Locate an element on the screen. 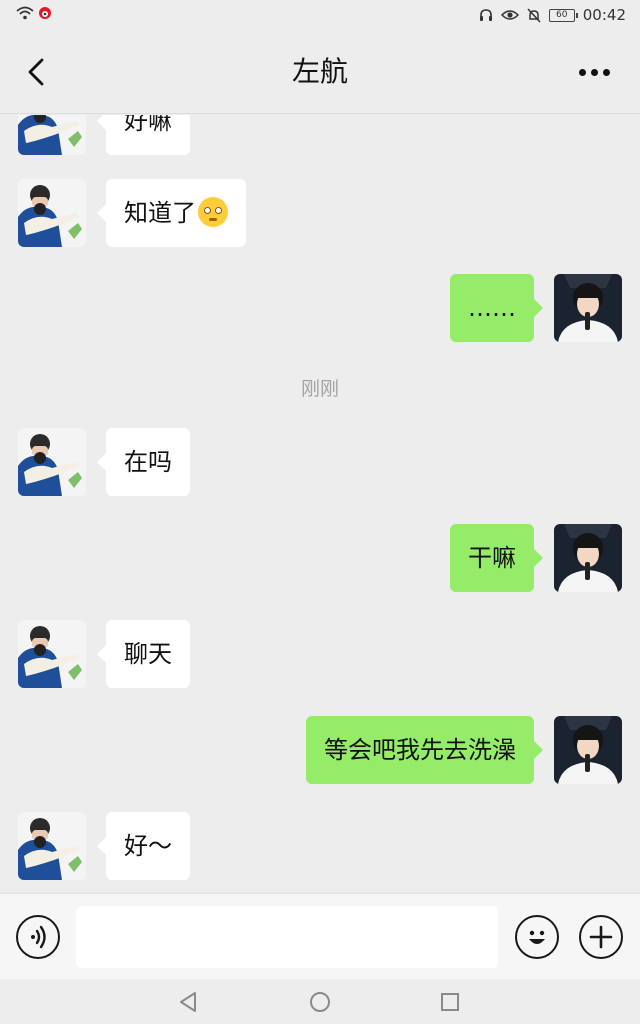 This screenshot has width=640, height=1024. nav-back-icon is located at coordinates (188, 1002).